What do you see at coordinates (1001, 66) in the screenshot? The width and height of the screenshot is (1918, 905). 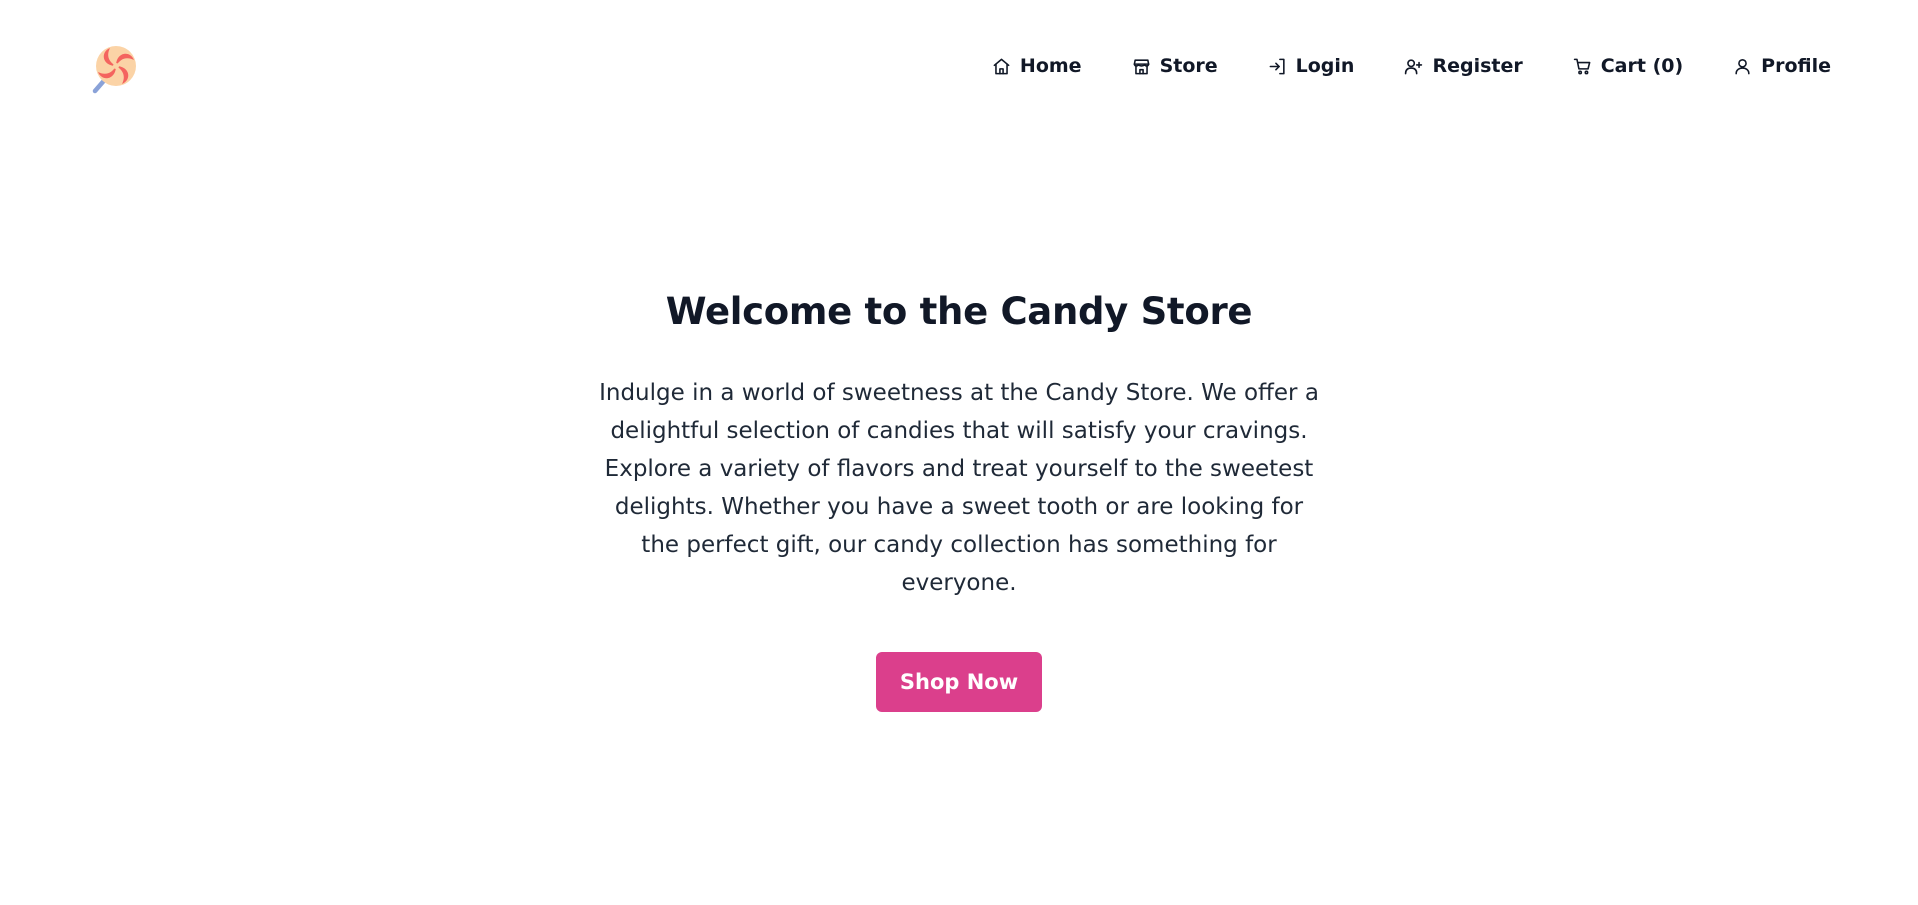 I see `home-icon` at bounding box center [1001, 66].